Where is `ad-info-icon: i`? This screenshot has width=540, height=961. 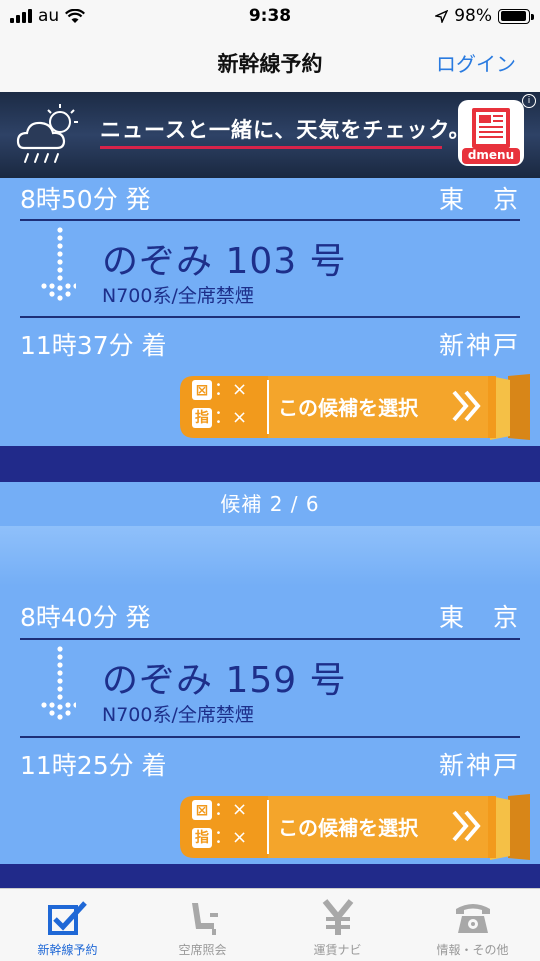 ad-info-icon: i is located at coordinates (529, 101).